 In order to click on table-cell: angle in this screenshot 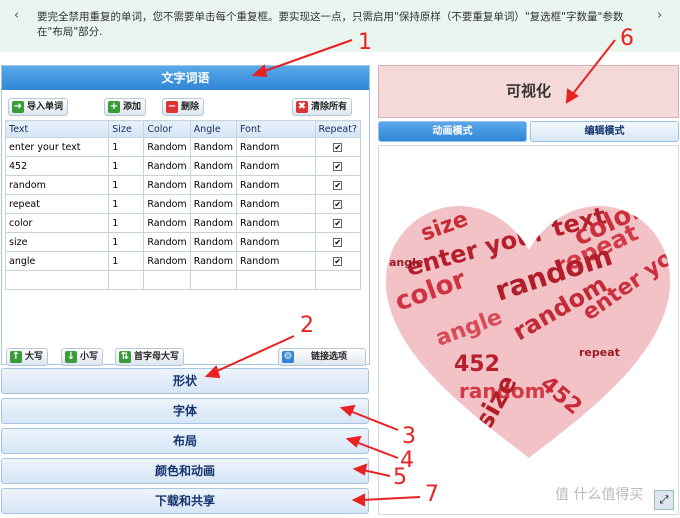, I will do `click(57, 261)`.